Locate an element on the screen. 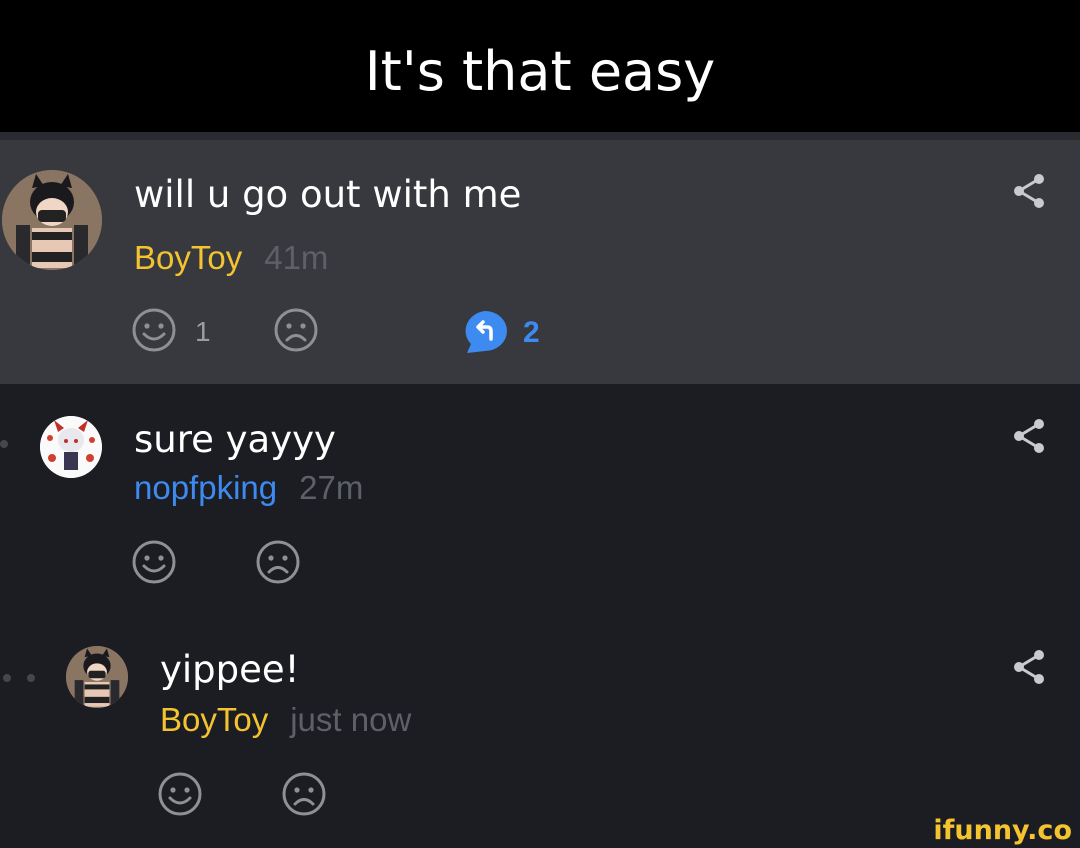 Image resolution: width=1080 pixels, height=848 pixels. comment-meta: nopfpking 27m is located at coordinates (248, 488).